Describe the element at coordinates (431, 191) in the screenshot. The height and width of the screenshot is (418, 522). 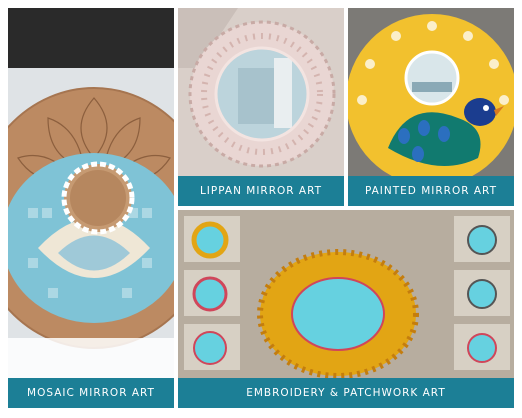
I see `painted-caption: PAINTED MIRROR ART` at that location.